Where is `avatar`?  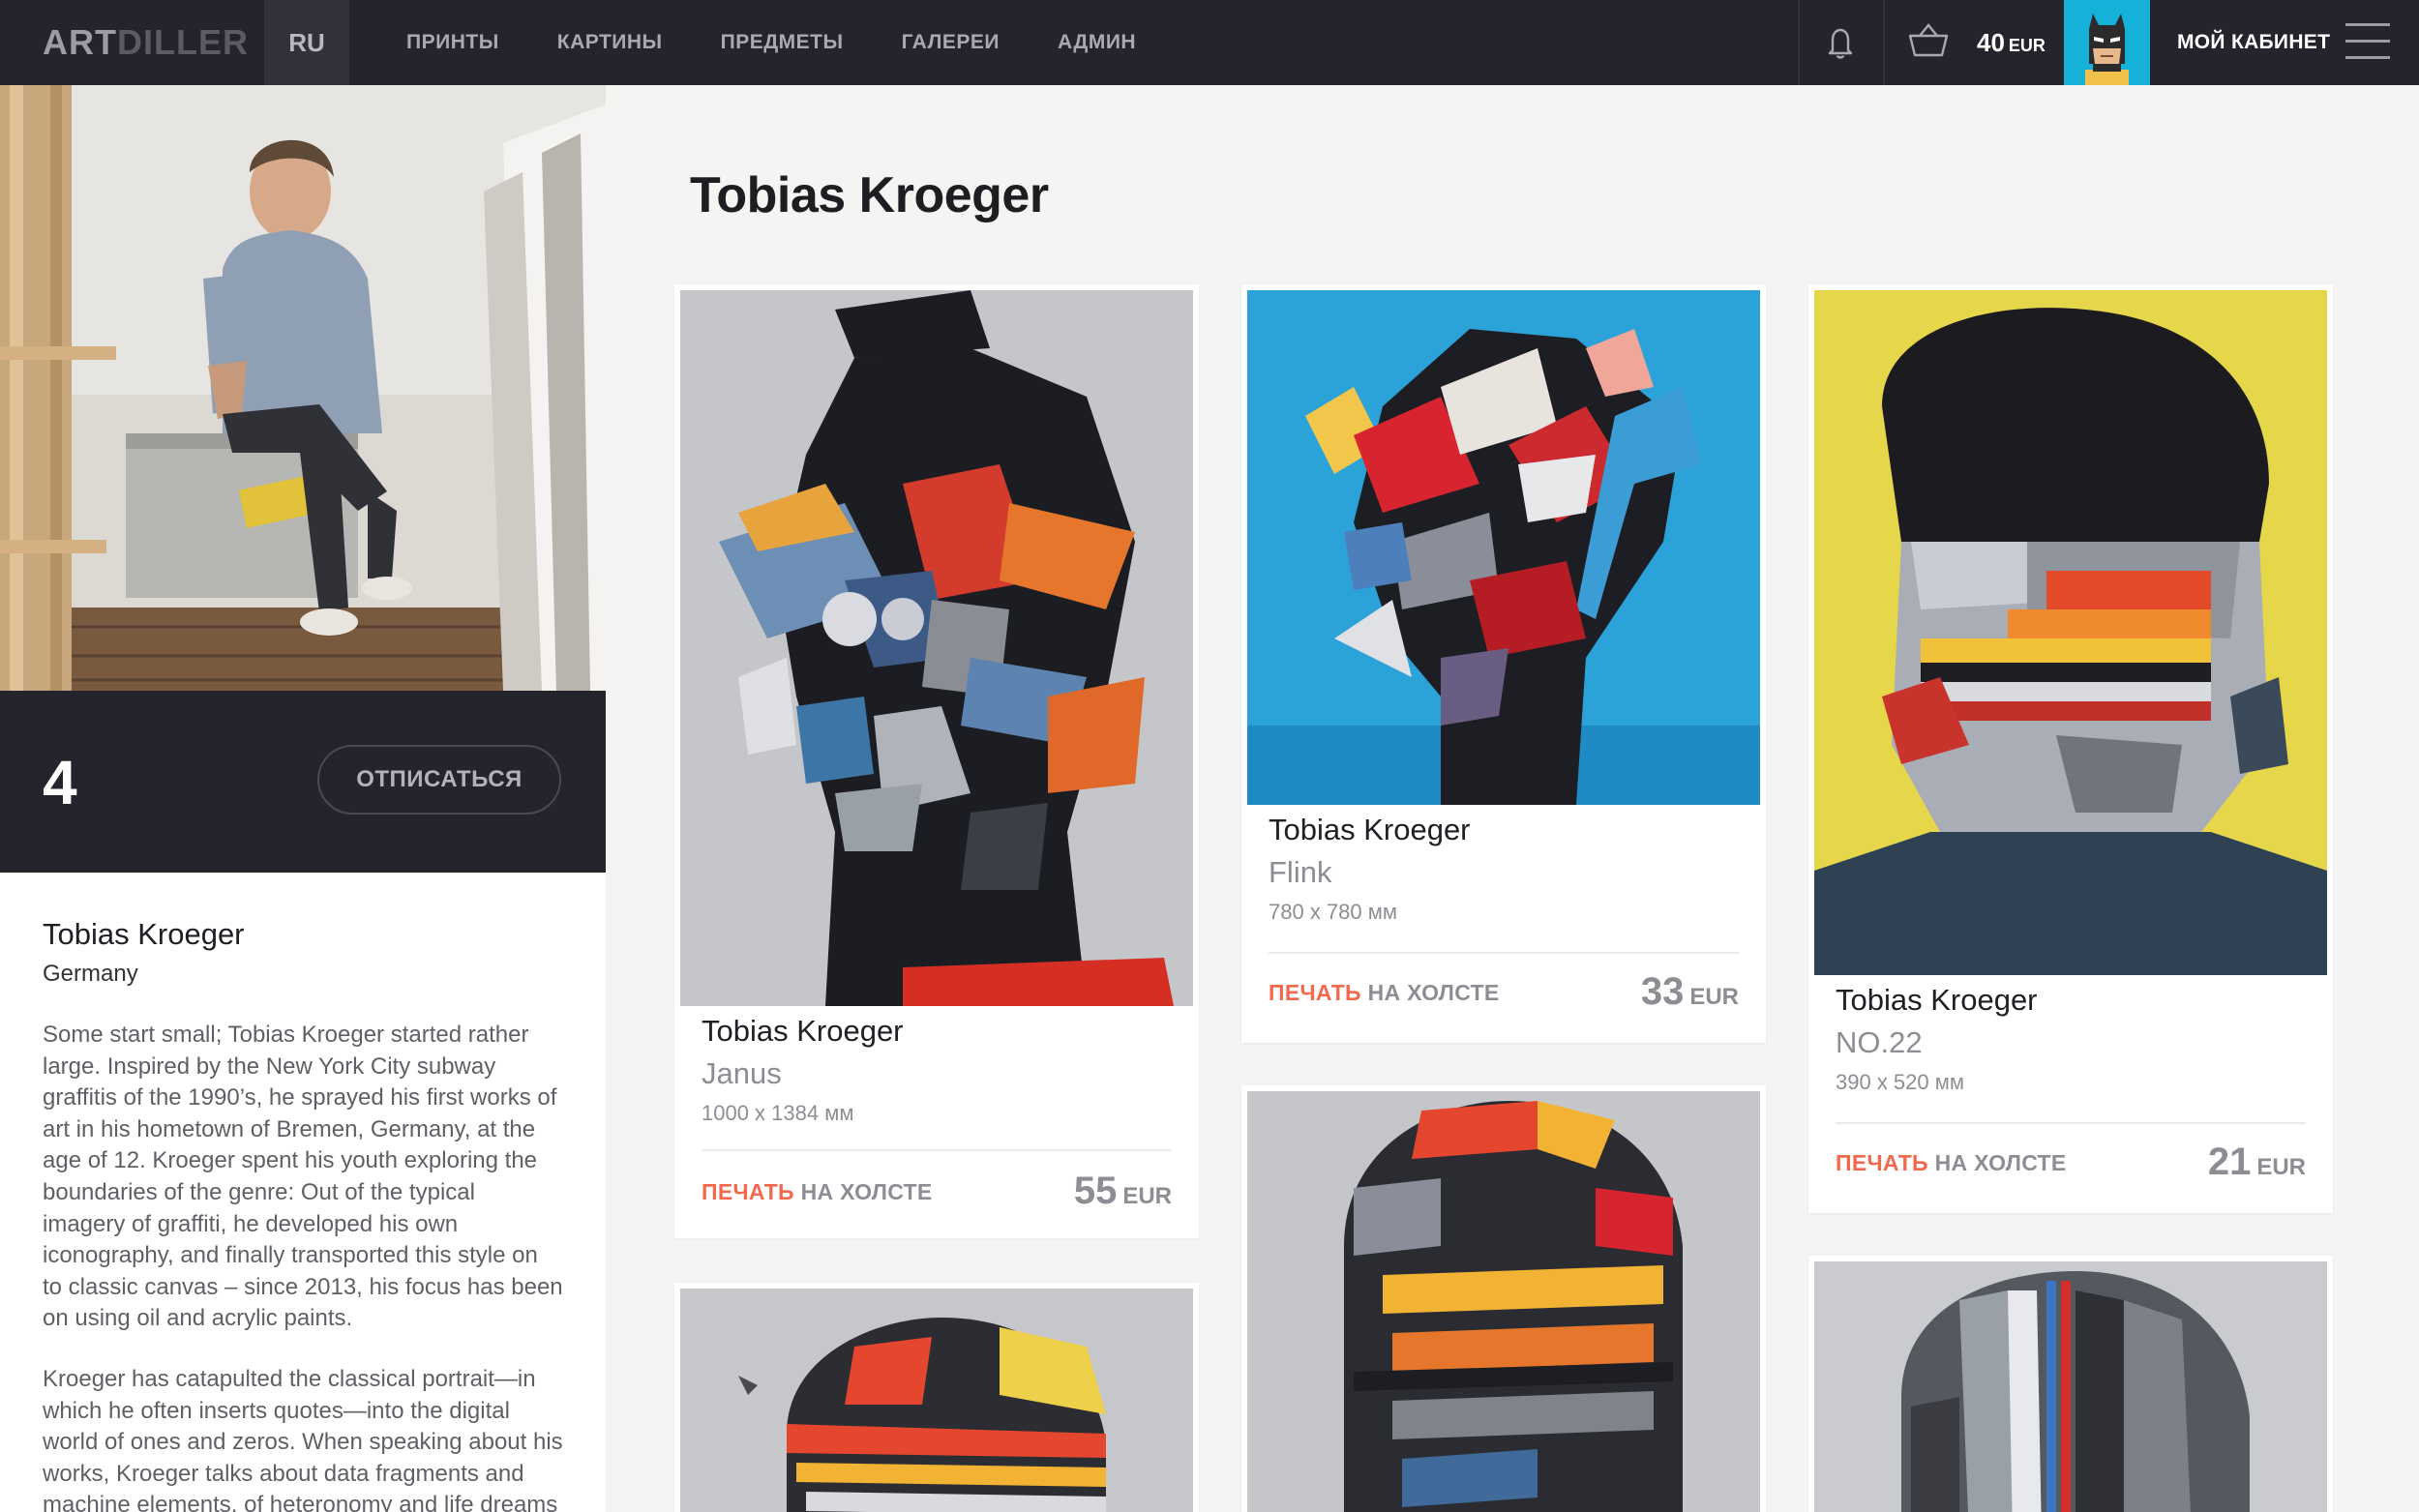
avatar is located at coordinates (2107, 42).